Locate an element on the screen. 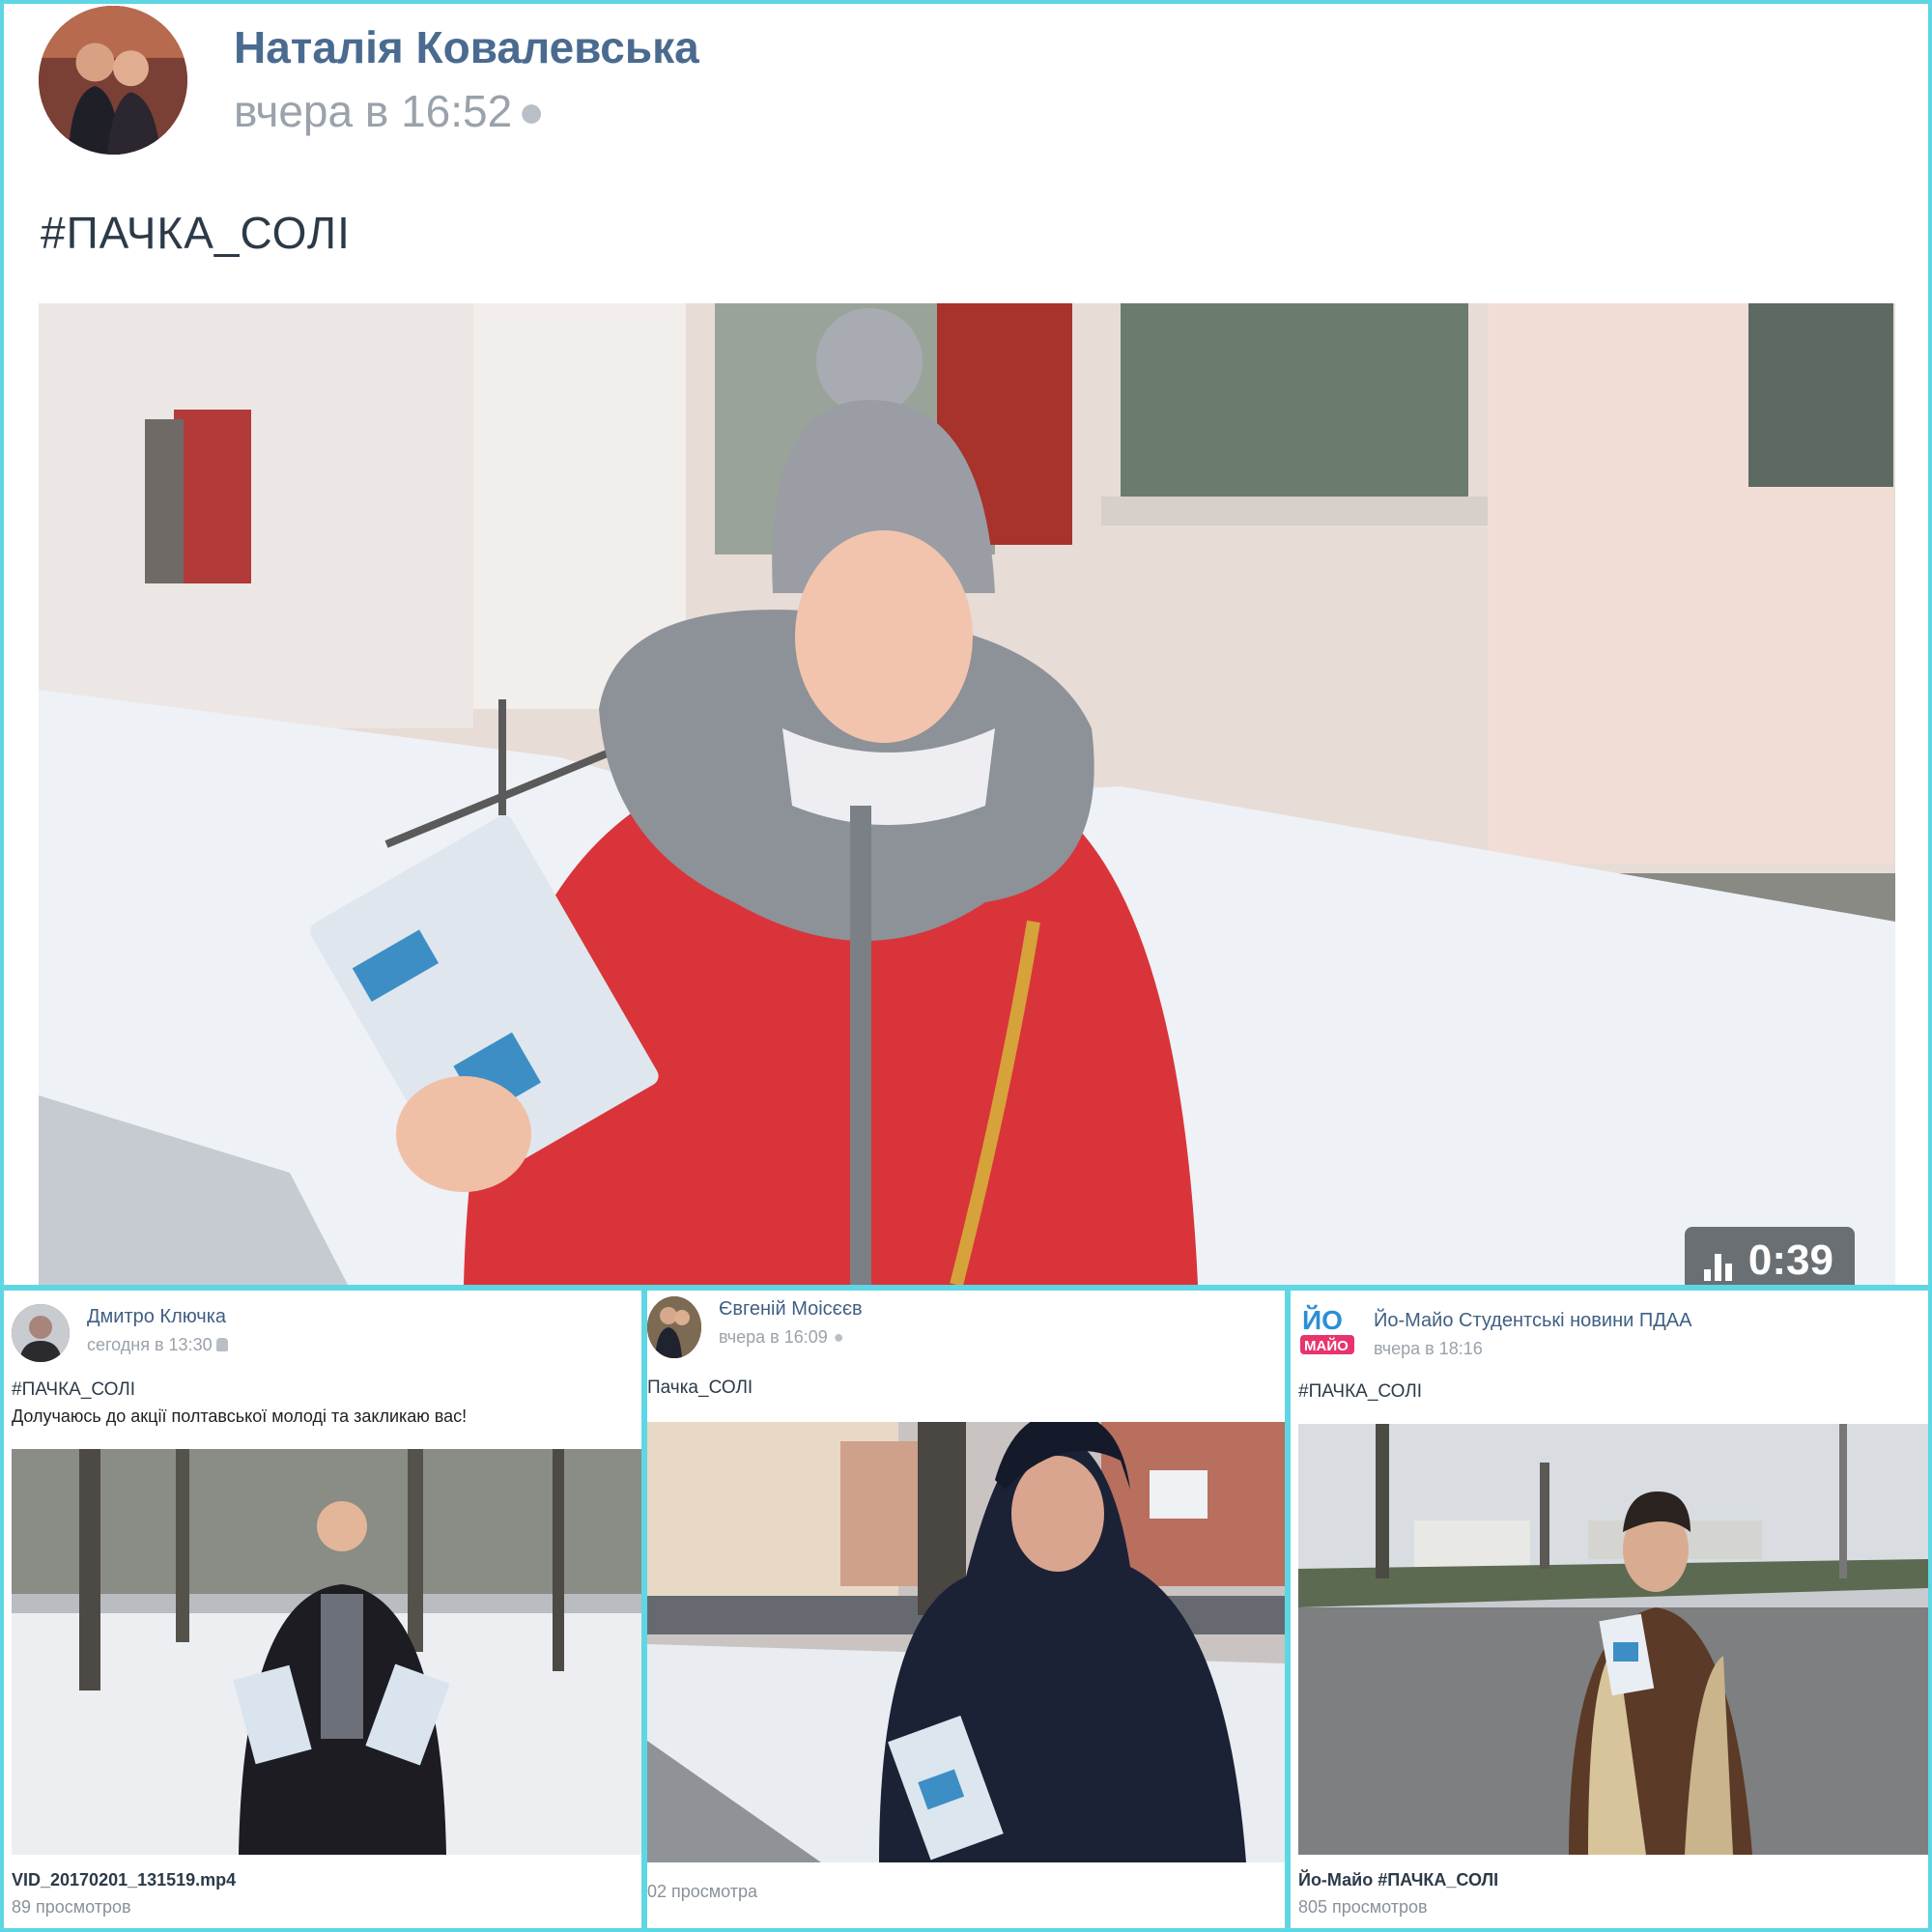 This screenshot has height=1932, width=1932. post-time-text: сегодня в 13:30 is located at coordinates (150, 1344).